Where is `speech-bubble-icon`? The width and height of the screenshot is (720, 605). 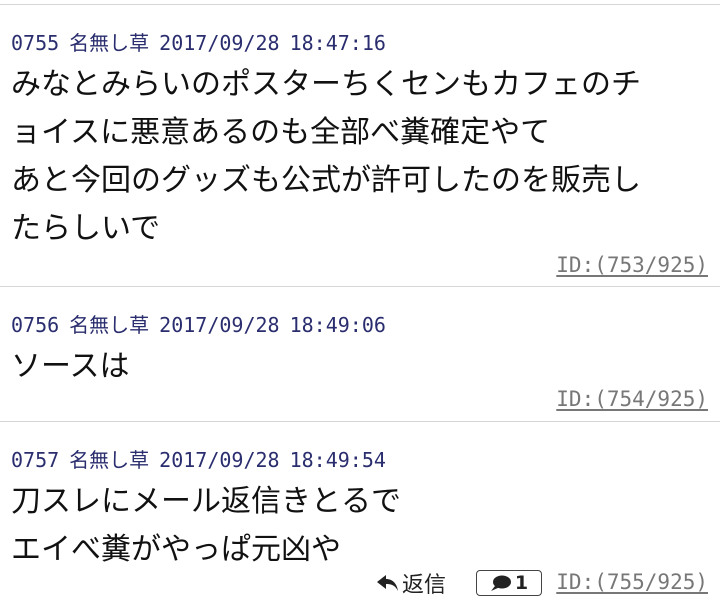
speech-bubble-icon is located at coordinates (500, 583).